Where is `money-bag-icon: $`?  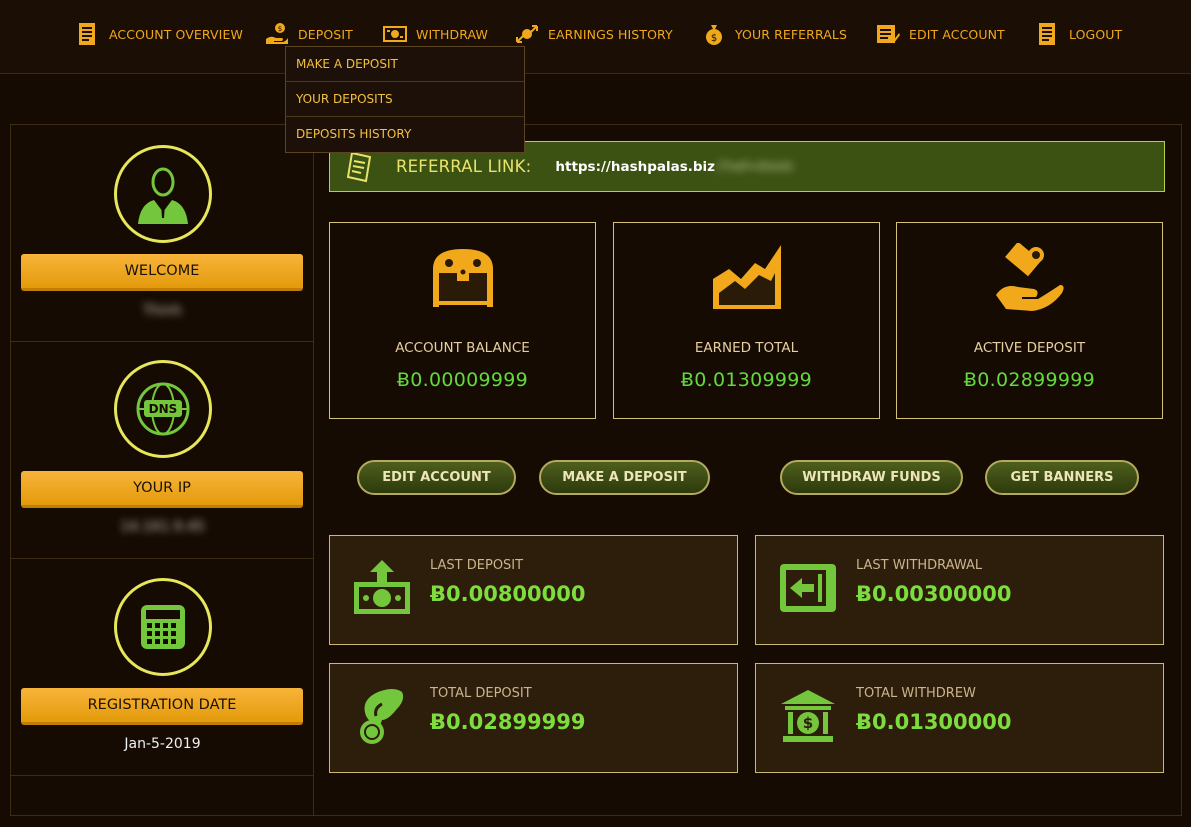 money-bag-icon: $ is located at coordinates (714, 35).